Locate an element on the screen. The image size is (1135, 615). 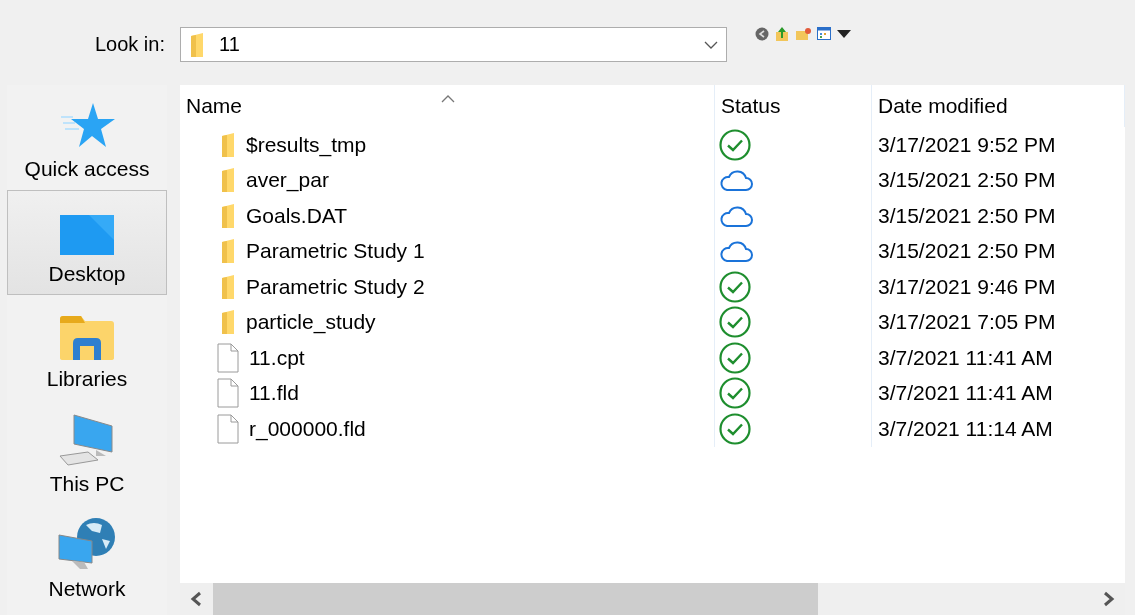
file-name: Parametric Study 1 is located at coordinates (335, 251).